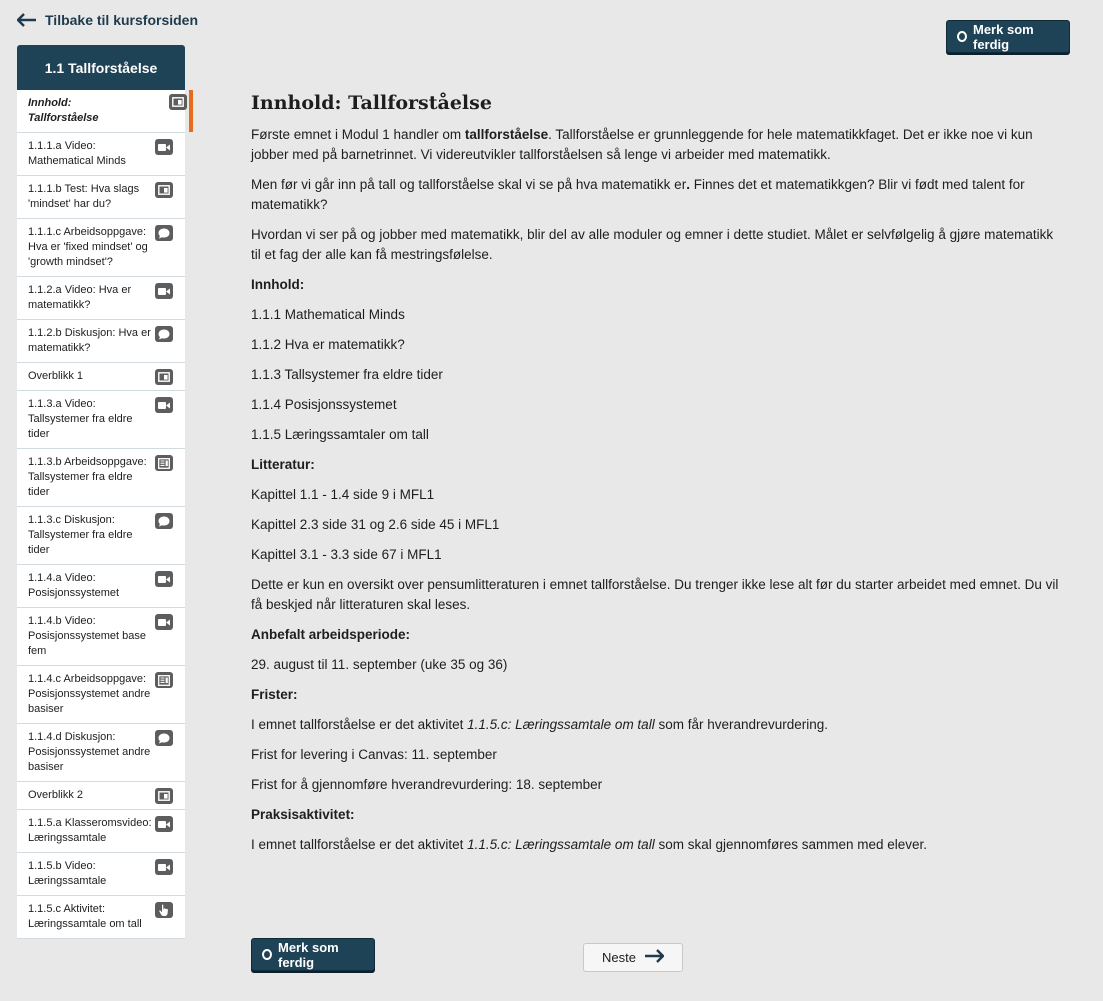 The image size is (1103, 1001). Describe the element at coordinates (303, 814) in the screenshot. I see `praksis-heading: Praksisaktivitet:` at that location.